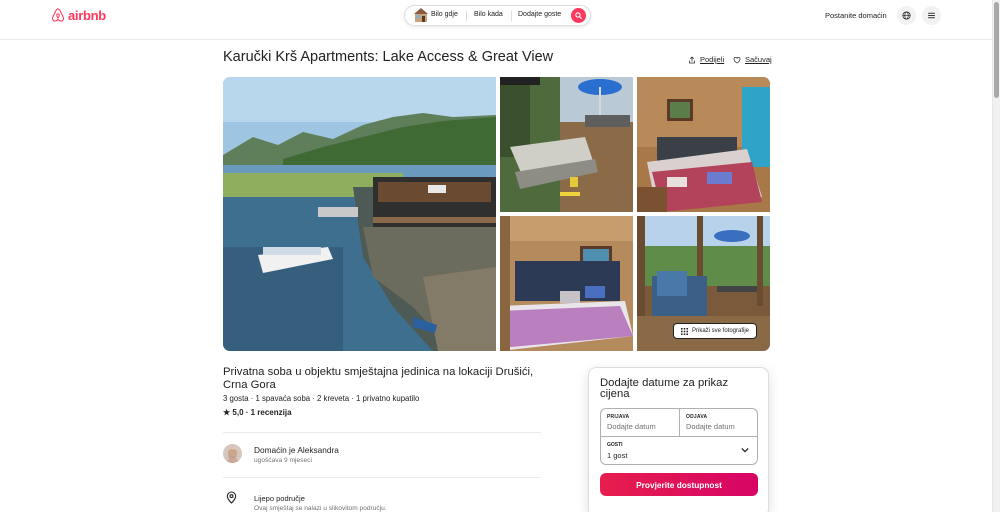  What do you see at coordinates (712, 59) in the screenshot?
I see `share-label: Podijeli` at bounding box center [712, 59].